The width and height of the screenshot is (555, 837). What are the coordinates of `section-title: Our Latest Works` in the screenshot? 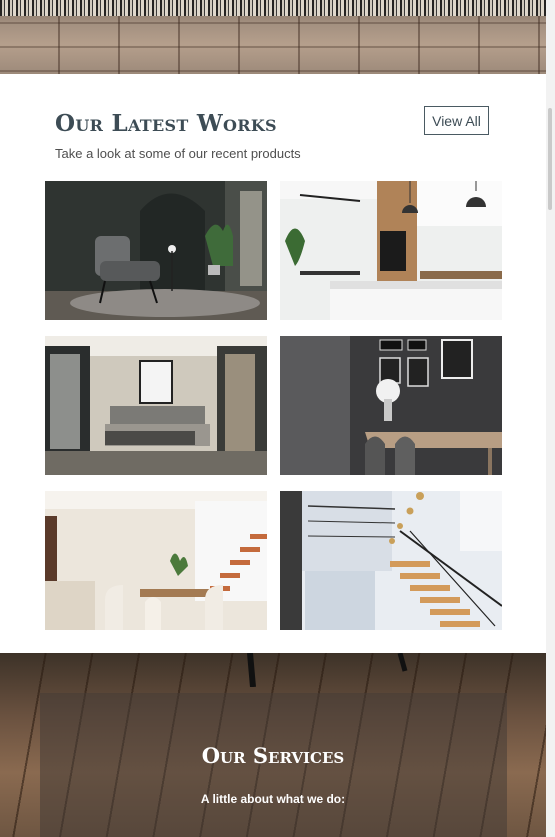 It's located at (166, 123).